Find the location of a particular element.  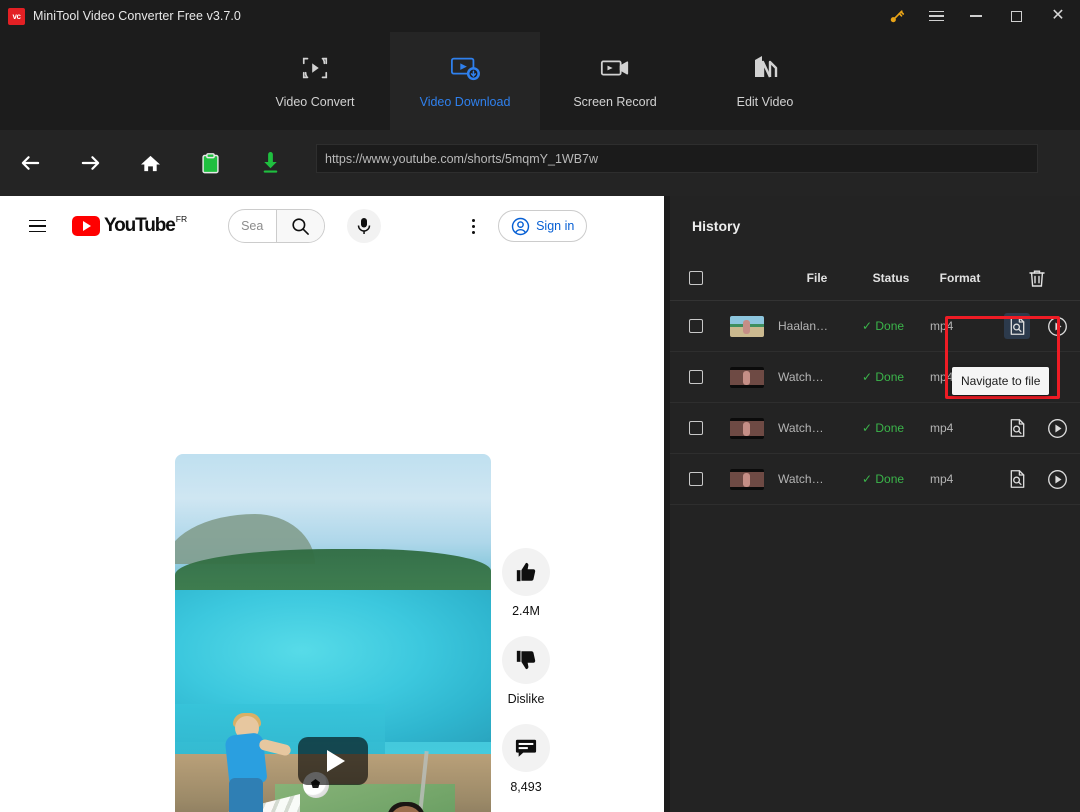

column-header-status: Status is located at coordinates (891, 278).